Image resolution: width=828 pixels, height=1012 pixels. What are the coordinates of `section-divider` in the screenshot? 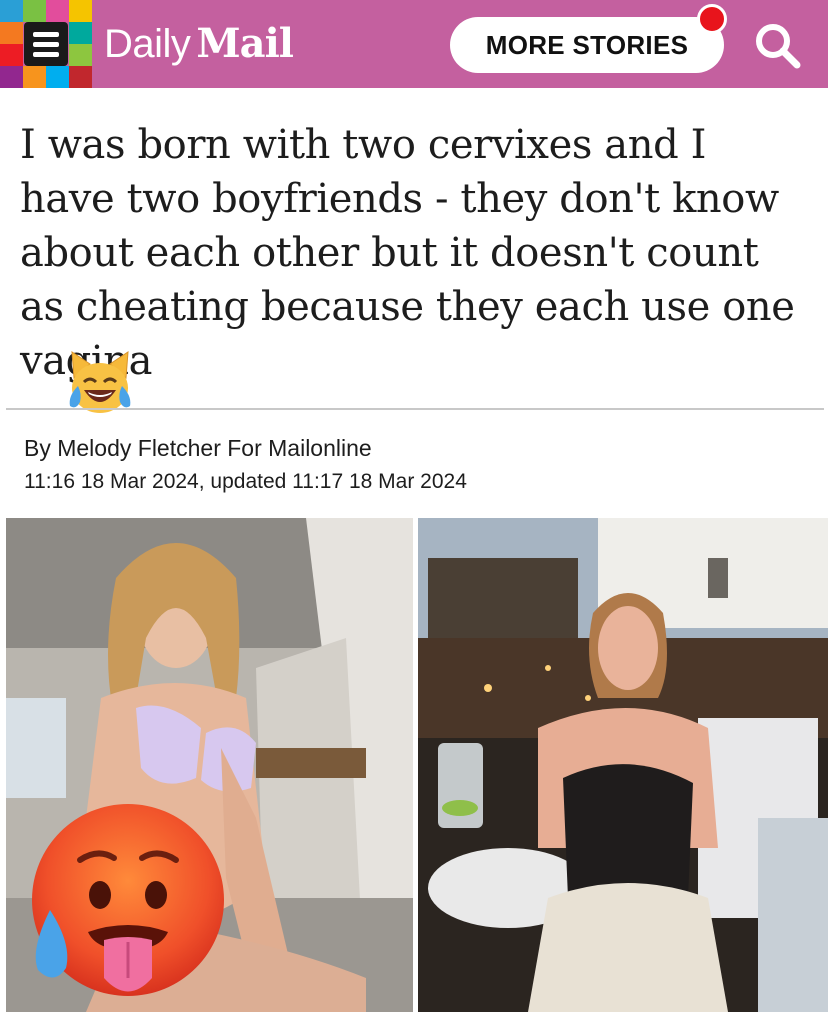 It's located at (415, 409).